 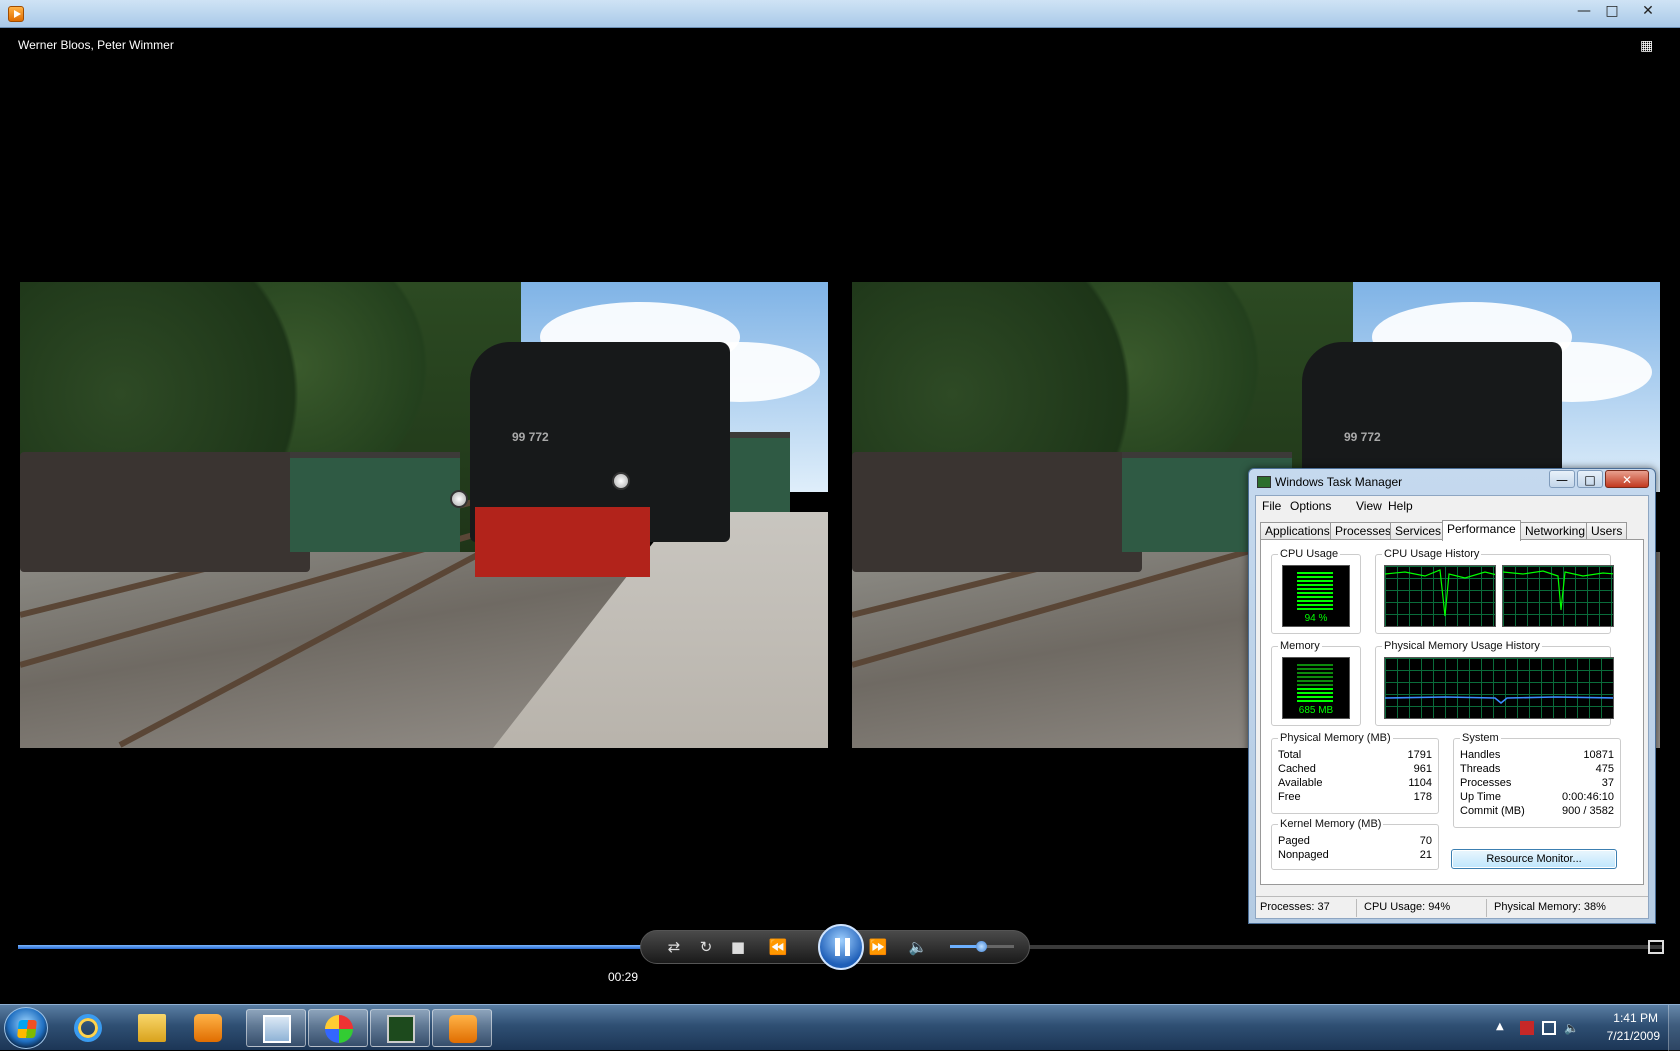 I want to click on taskbar-media-player-active, so click(x=462, y=1028).